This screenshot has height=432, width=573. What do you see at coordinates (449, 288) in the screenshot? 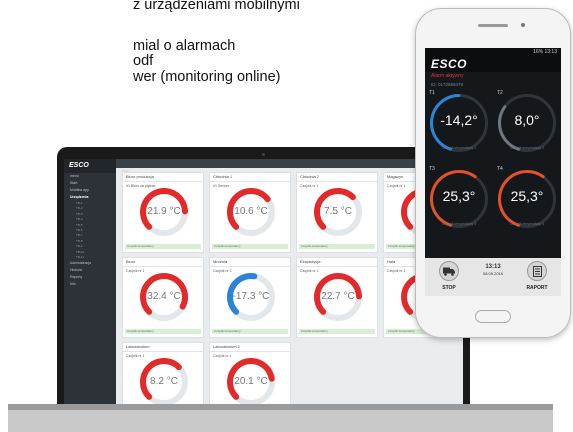
I see `stop-label: STOP` at bounding box center [449, 288].